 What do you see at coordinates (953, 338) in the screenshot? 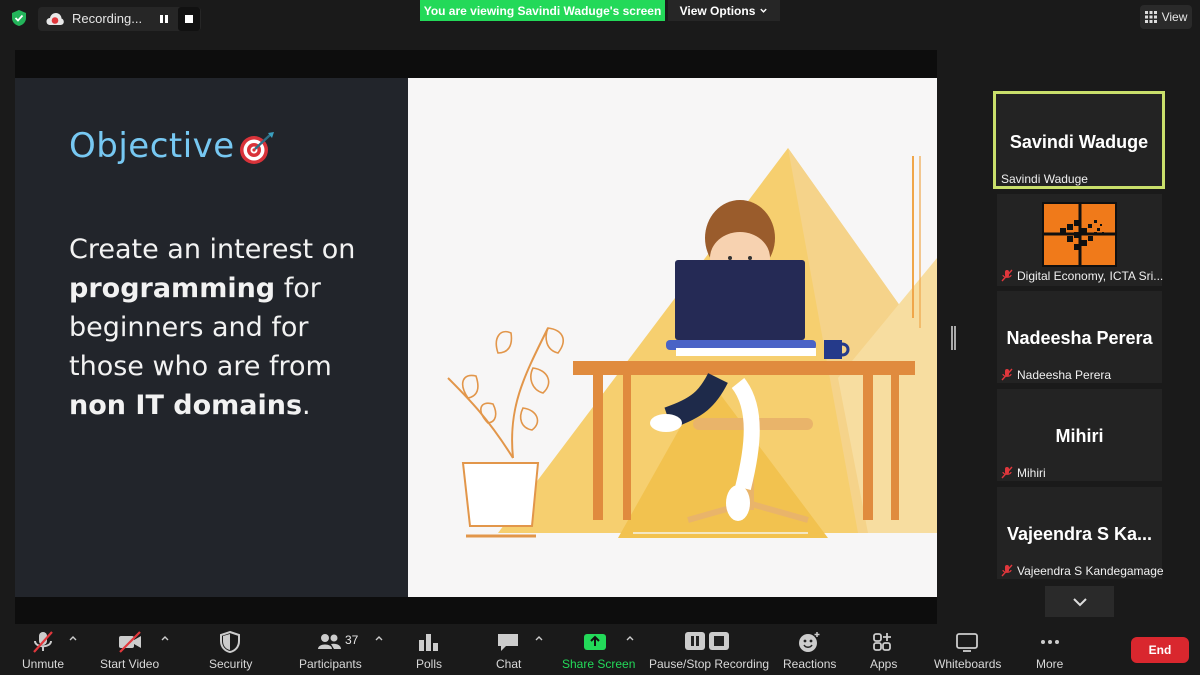
I see `panel-resize-handle` at bounding box center [953, 338].